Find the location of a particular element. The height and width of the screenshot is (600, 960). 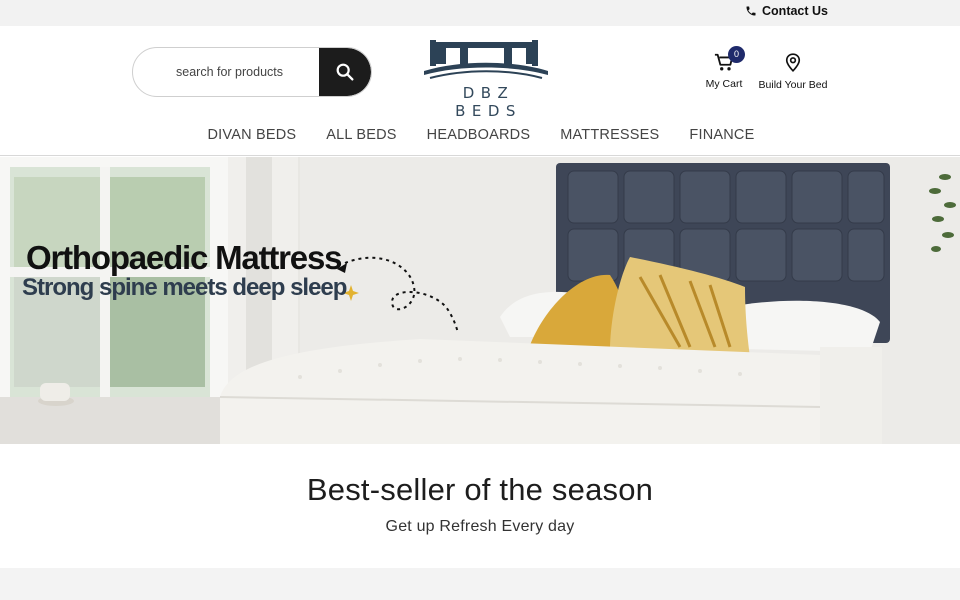

cart-button: 0 My Cart is located at coordinates (724, 68).